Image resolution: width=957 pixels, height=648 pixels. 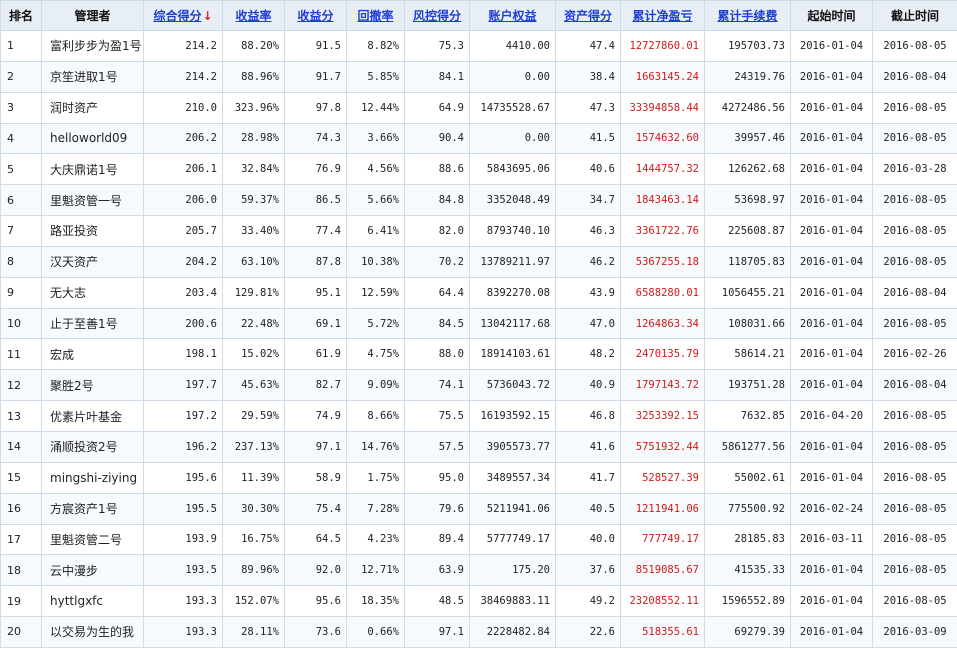 What do you see at coordinates (663, 16) in the screenshot?
I see `sort-cum-pnl: 累计净盈亏` at bounding box center [663, 16].